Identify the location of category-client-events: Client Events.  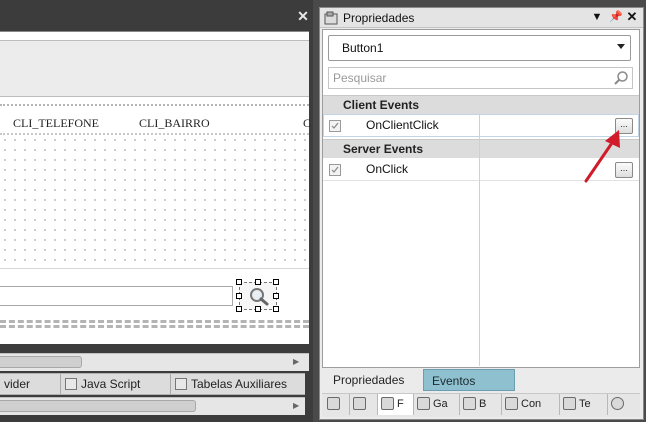
(481, 104).